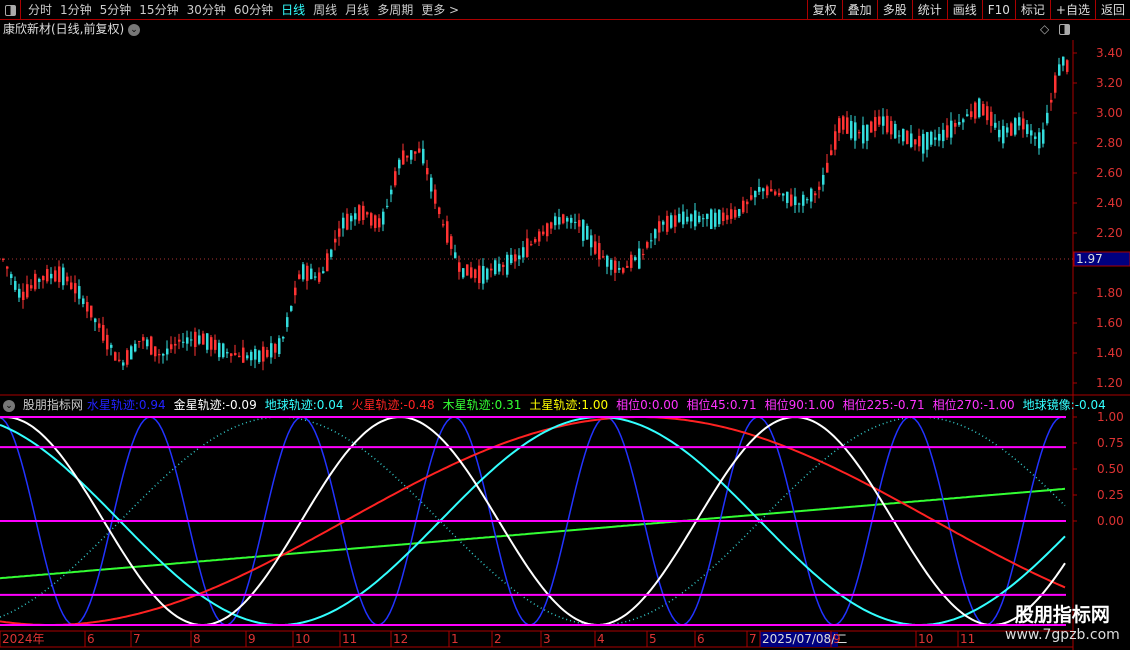  Describe the element at coordinates (837, 639) in the screenshot. I see `date-label: 9` at that location.